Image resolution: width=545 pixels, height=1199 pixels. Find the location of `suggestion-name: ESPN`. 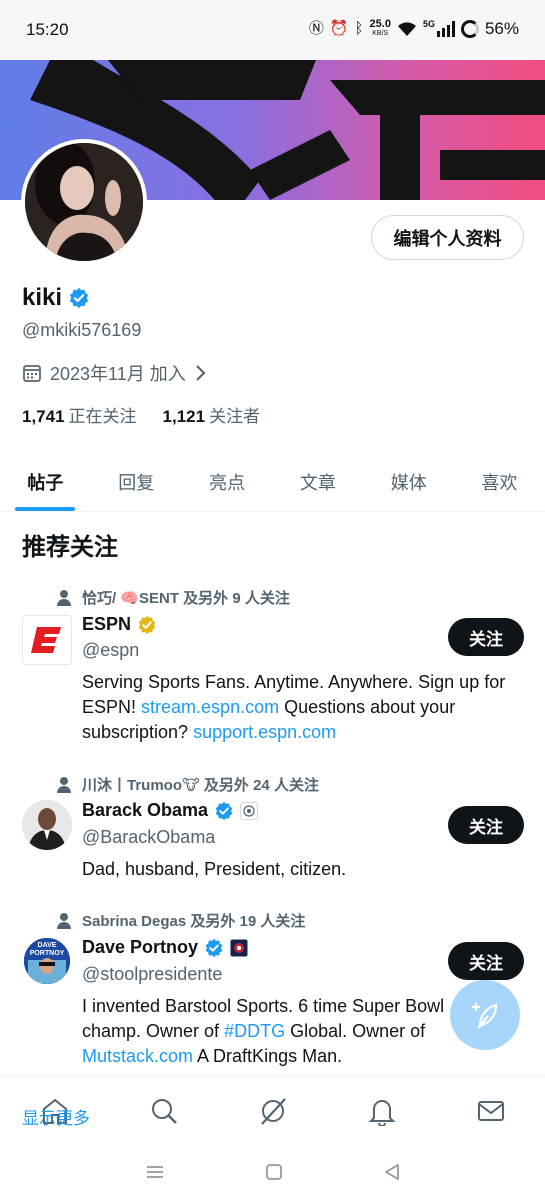

suggestion-name: ESPN is located at coordinates (119, 624).